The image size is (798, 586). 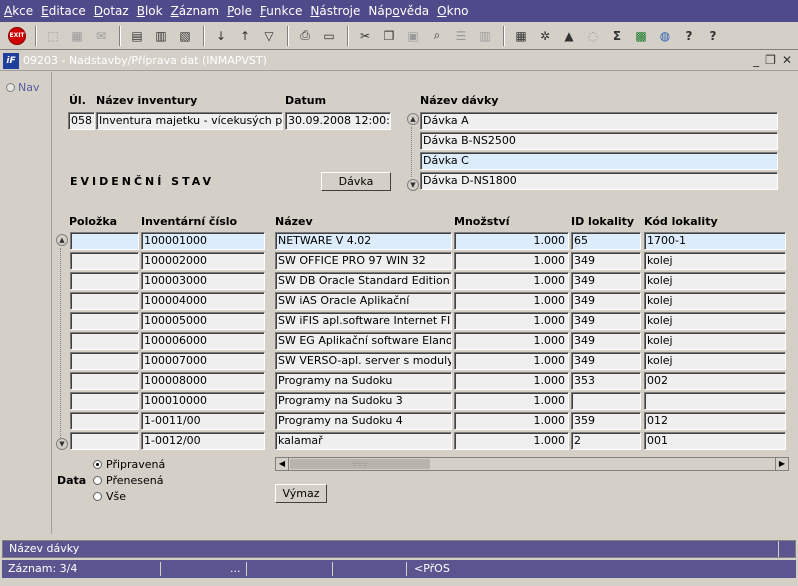 What do you see at coordinates (599, 141) in the screenshot?
I see `batch-name-field: Dávka B-NS2500` at bounding box center [599, 141].